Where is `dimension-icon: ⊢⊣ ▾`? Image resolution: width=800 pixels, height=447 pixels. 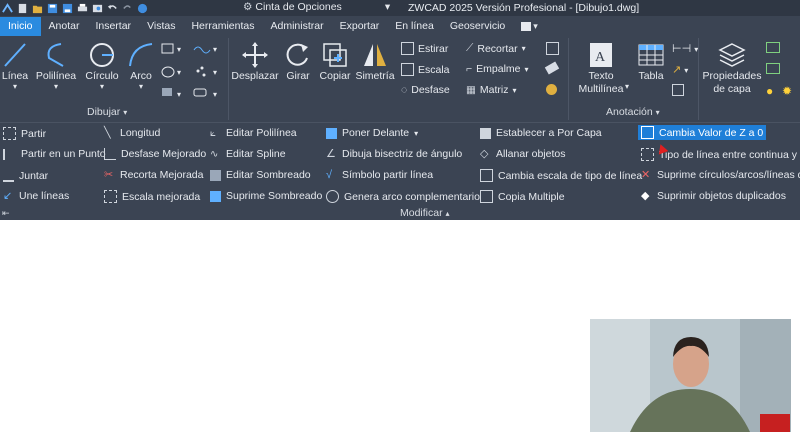 dimension-icon: ⊢⊣ ▾ is located at coordinates (685, 48).